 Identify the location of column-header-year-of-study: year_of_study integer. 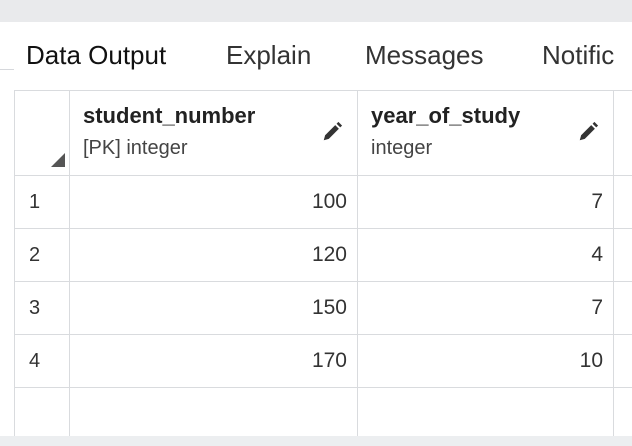
(486, 133).